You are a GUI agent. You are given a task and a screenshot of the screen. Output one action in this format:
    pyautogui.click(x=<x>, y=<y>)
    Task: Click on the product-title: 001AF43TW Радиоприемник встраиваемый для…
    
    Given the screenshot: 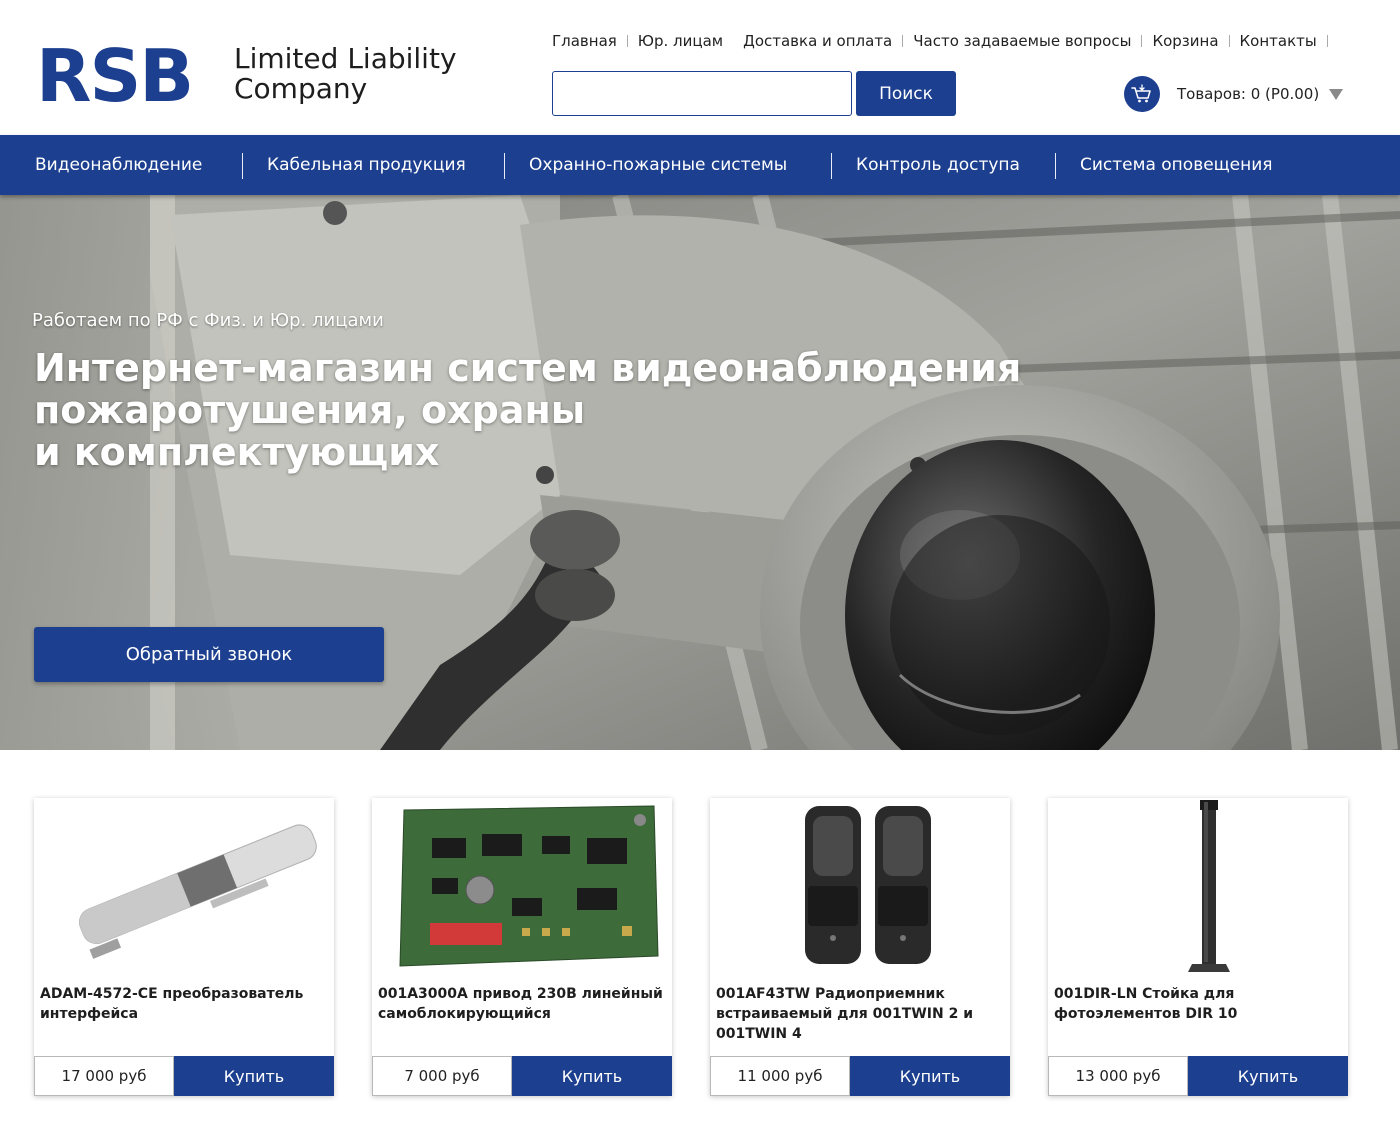 What is the action you would take?
    pyautogui.click(x=862, y=1014)
    